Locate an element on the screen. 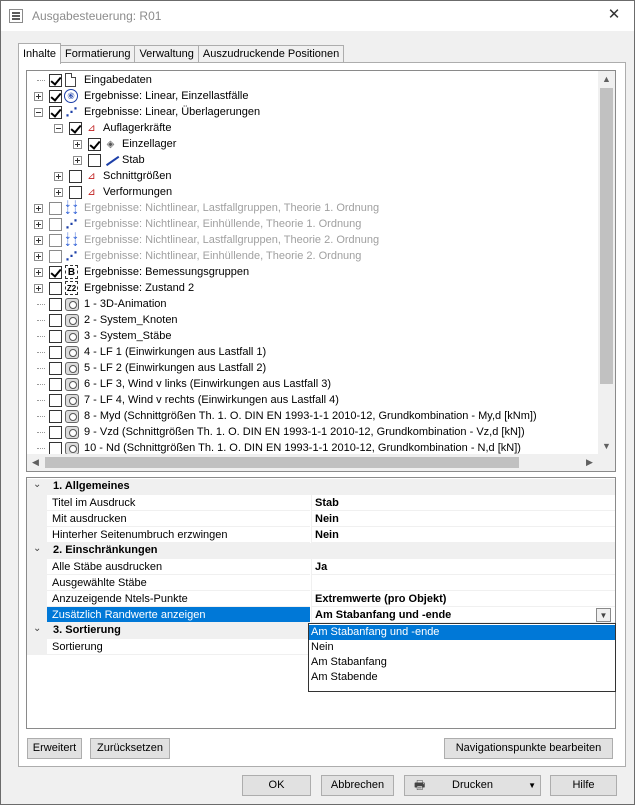 The height and width of the screenshot is (805, 635). checkbox-verformungen is located at coordinates (75, 192).